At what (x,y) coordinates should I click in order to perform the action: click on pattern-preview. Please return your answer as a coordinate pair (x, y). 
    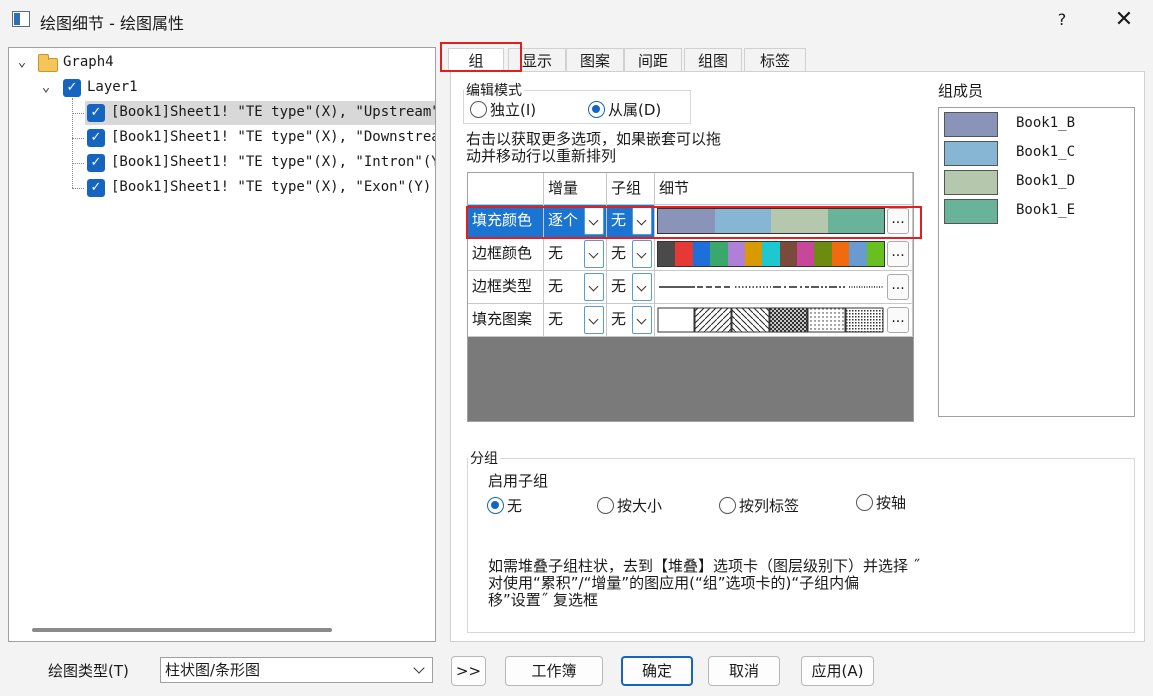
    Looking at the image, I should click on (770, 320).